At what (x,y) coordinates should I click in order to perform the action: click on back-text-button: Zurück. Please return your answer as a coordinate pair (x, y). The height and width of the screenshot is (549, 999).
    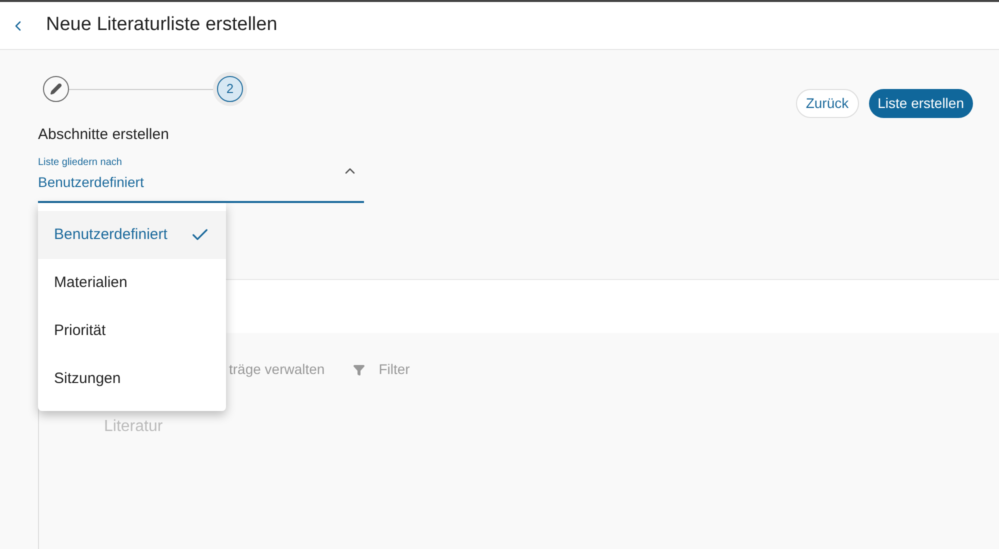
    Looking at the image, I should click on (827, 103).